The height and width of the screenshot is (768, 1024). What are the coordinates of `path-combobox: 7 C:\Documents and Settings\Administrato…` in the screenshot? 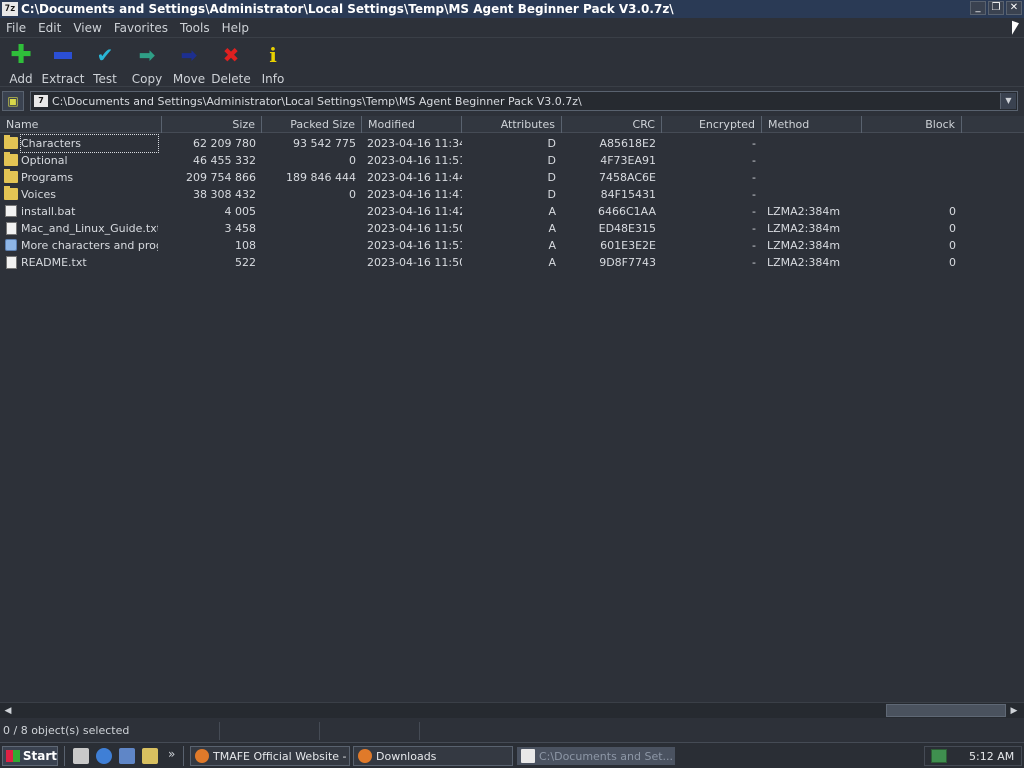 It's located at (524, 101).